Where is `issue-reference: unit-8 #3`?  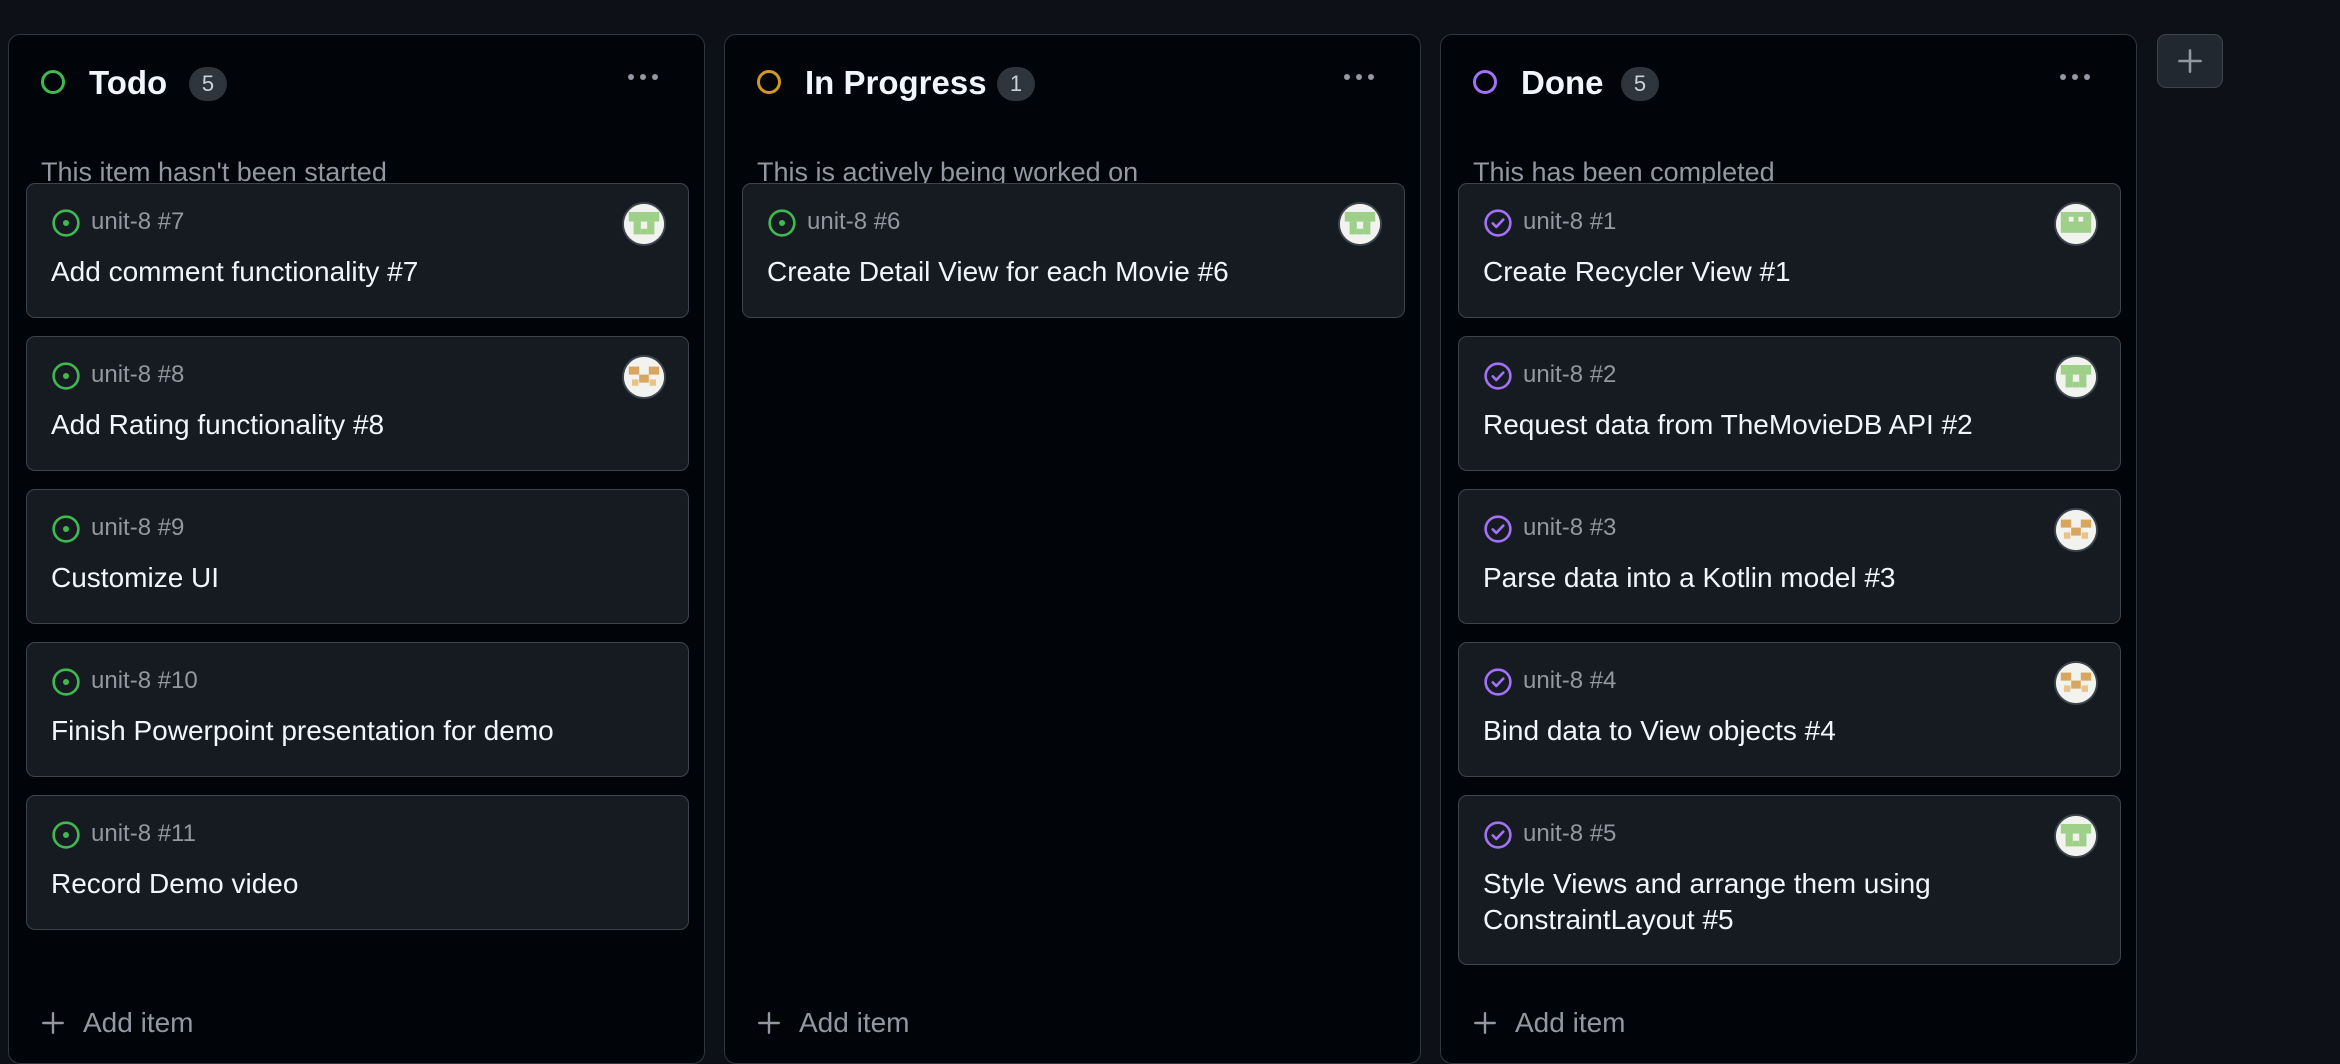 issue-reference: unit-8 #3 is located at coordinates (1569, 528).